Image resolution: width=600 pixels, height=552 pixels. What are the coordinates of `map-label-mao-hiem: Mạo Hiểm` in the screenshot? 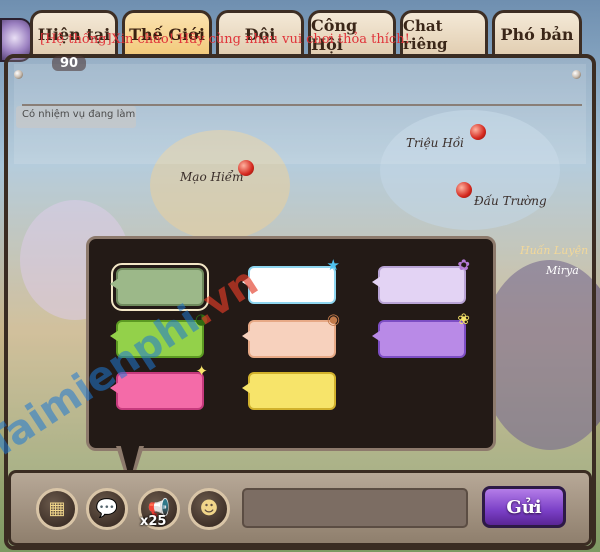 It's located at (212, 177).